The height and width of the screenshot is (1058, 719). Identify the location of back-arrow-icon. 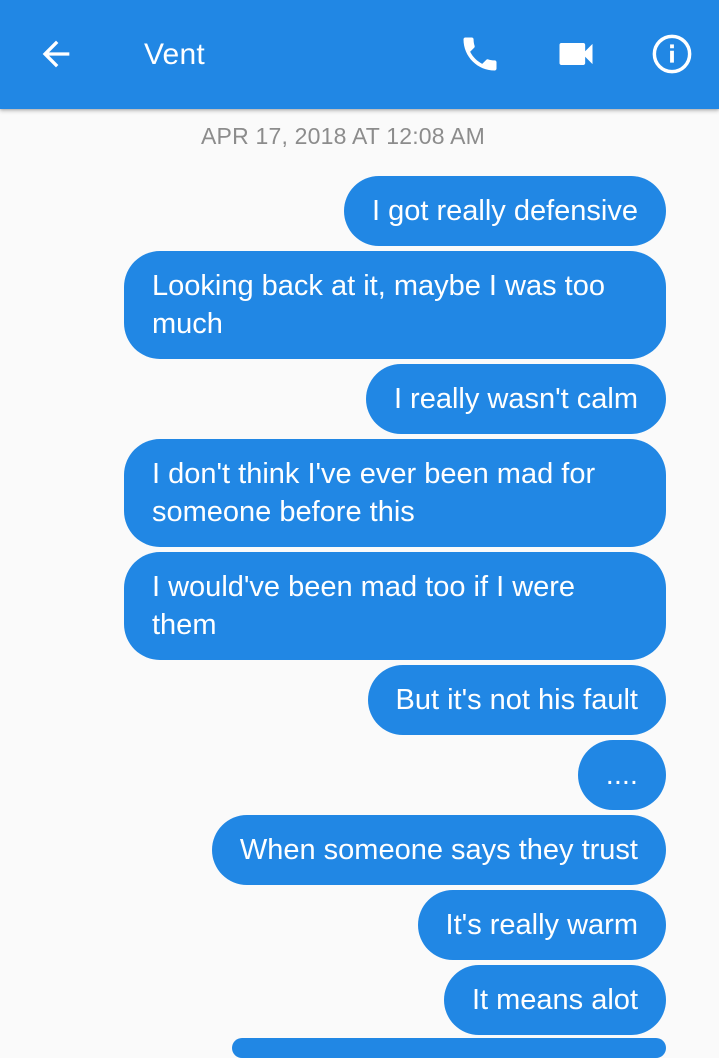
(56, 54).